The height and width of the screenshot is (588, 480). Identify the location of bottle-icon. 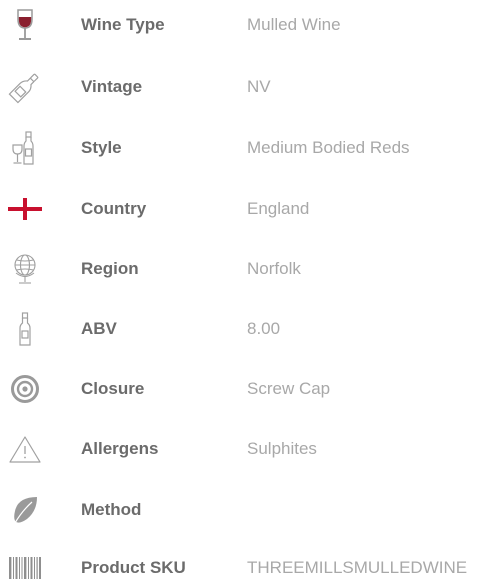
(25, 87).